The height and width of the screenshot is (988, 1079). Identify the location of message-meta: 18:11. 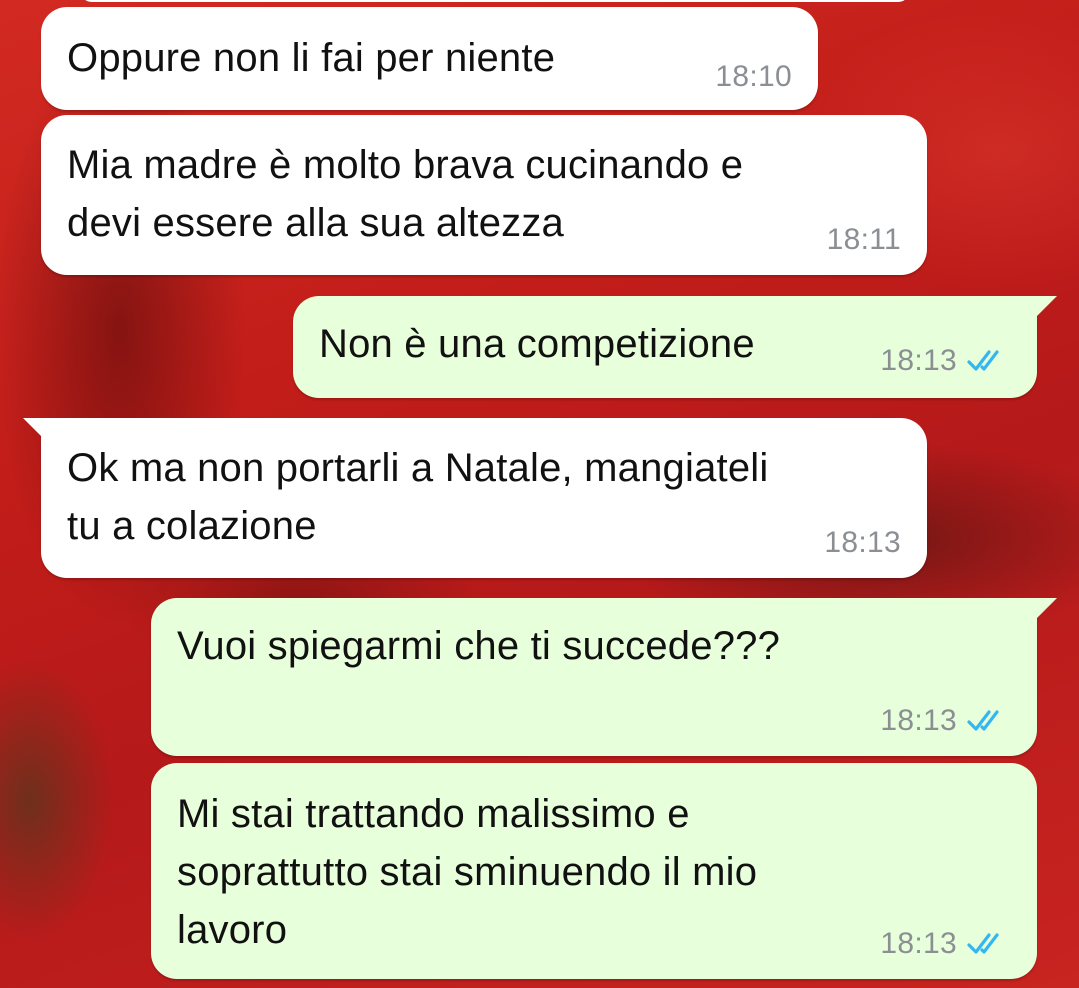
(864, 240).